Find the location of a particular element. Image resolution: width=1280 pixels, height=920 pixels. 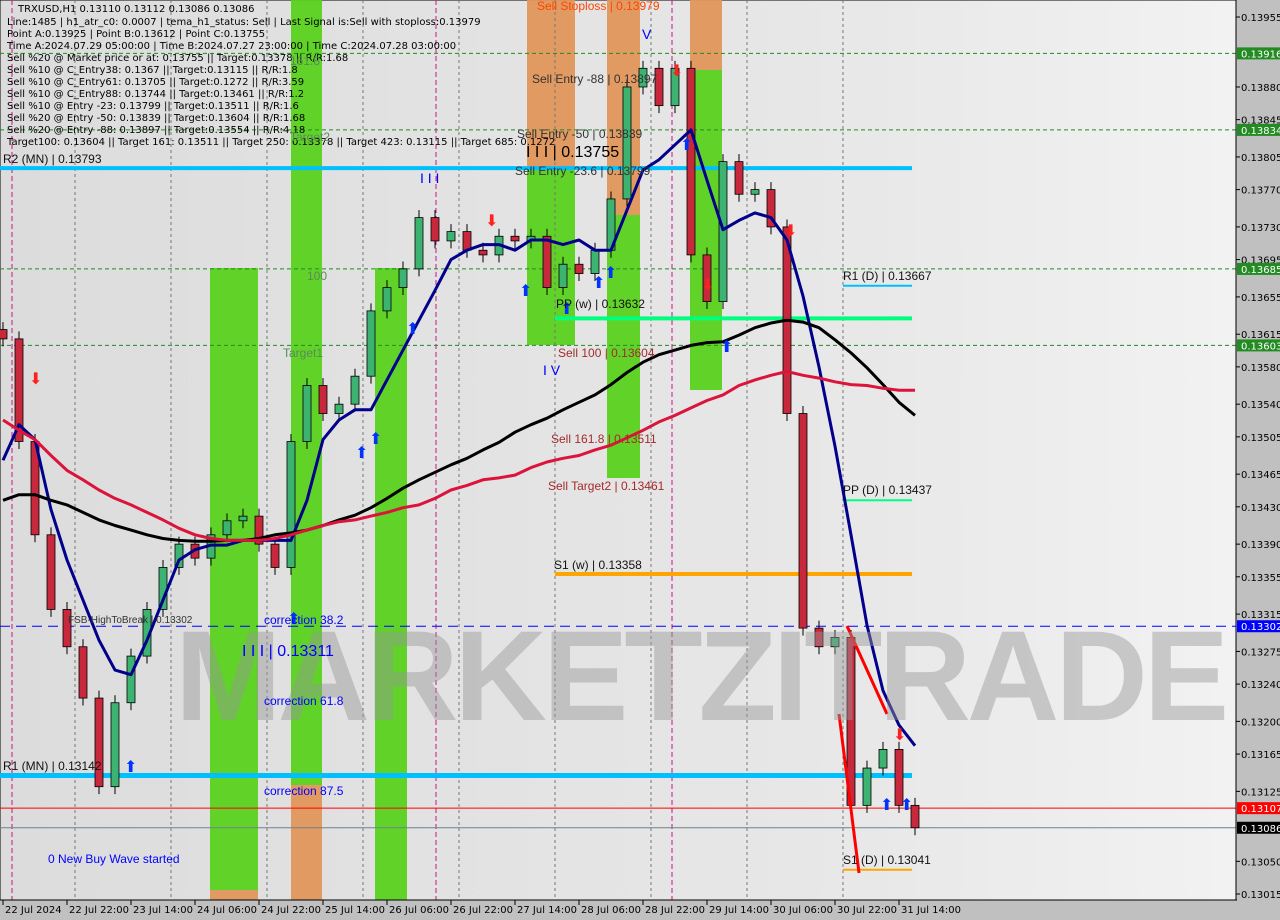

r1-daily-label: R1 (D) | 0.13667 is located at coordinates (887, 276).